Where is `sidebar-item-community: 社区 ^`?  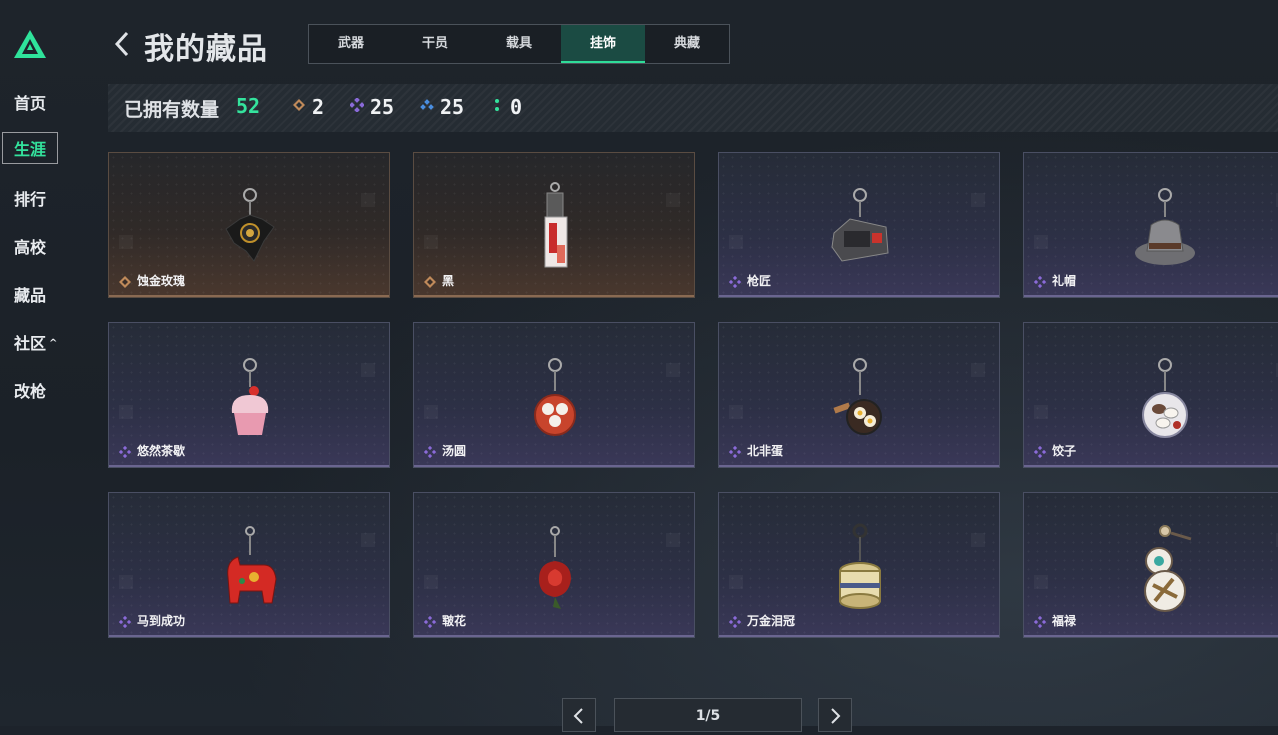 sidebar-item-community: 社区 ^ is located at coordinates (35, 342).